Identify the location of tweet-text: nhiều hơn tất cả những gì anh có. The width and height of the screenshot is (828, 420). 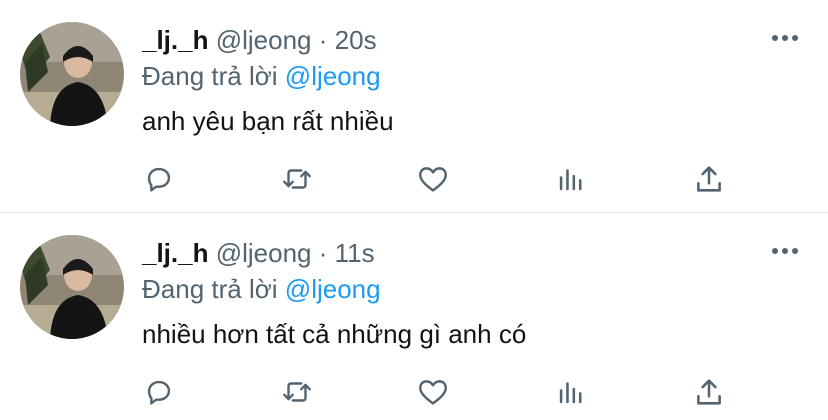
(334, 334).